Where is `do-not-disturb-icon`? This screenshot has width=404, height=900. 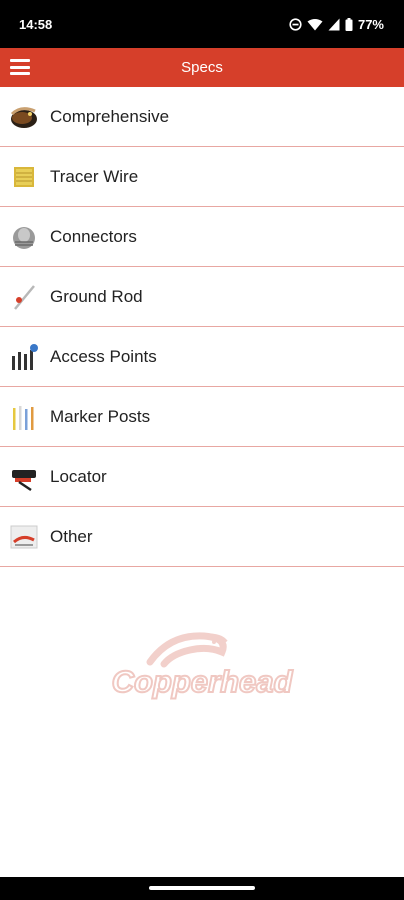
do-not-disturb-icon is located at coordinates (295, 24).